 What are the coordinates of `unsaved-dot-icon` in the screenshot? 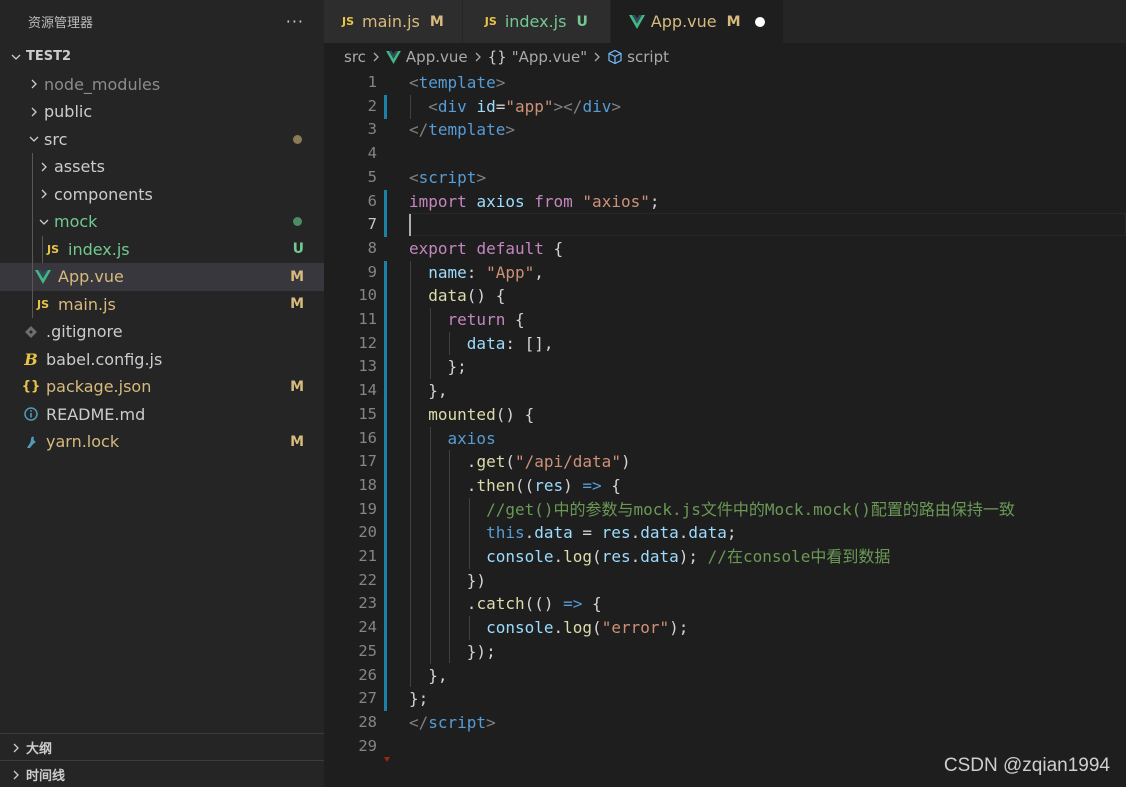 It's located at (759, 21).